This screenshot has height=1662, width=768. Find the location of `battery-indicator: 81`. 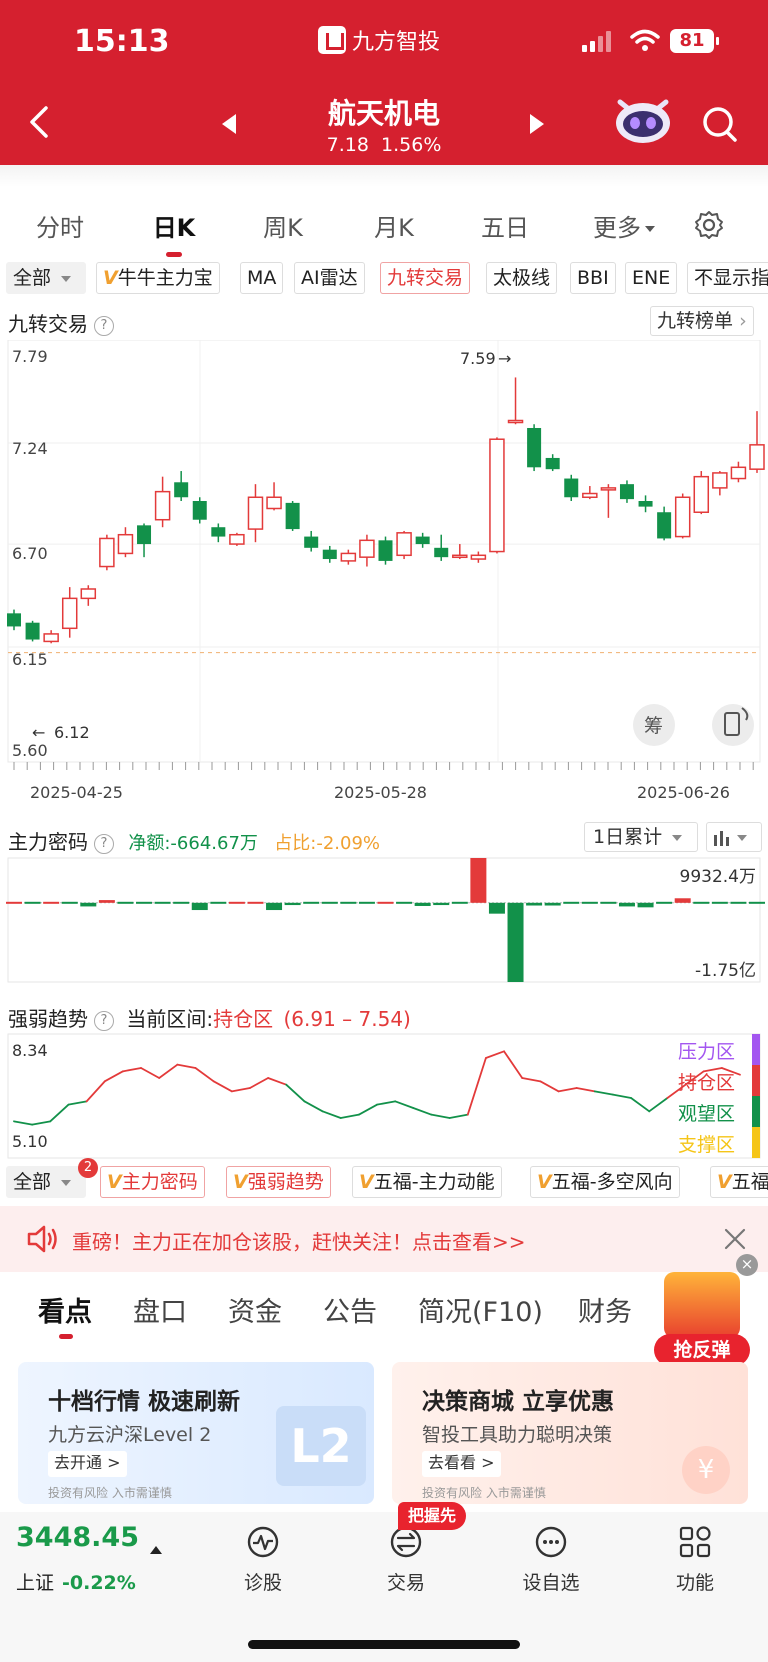

battery-indicator: 81 is located at coordinates (694, 41).